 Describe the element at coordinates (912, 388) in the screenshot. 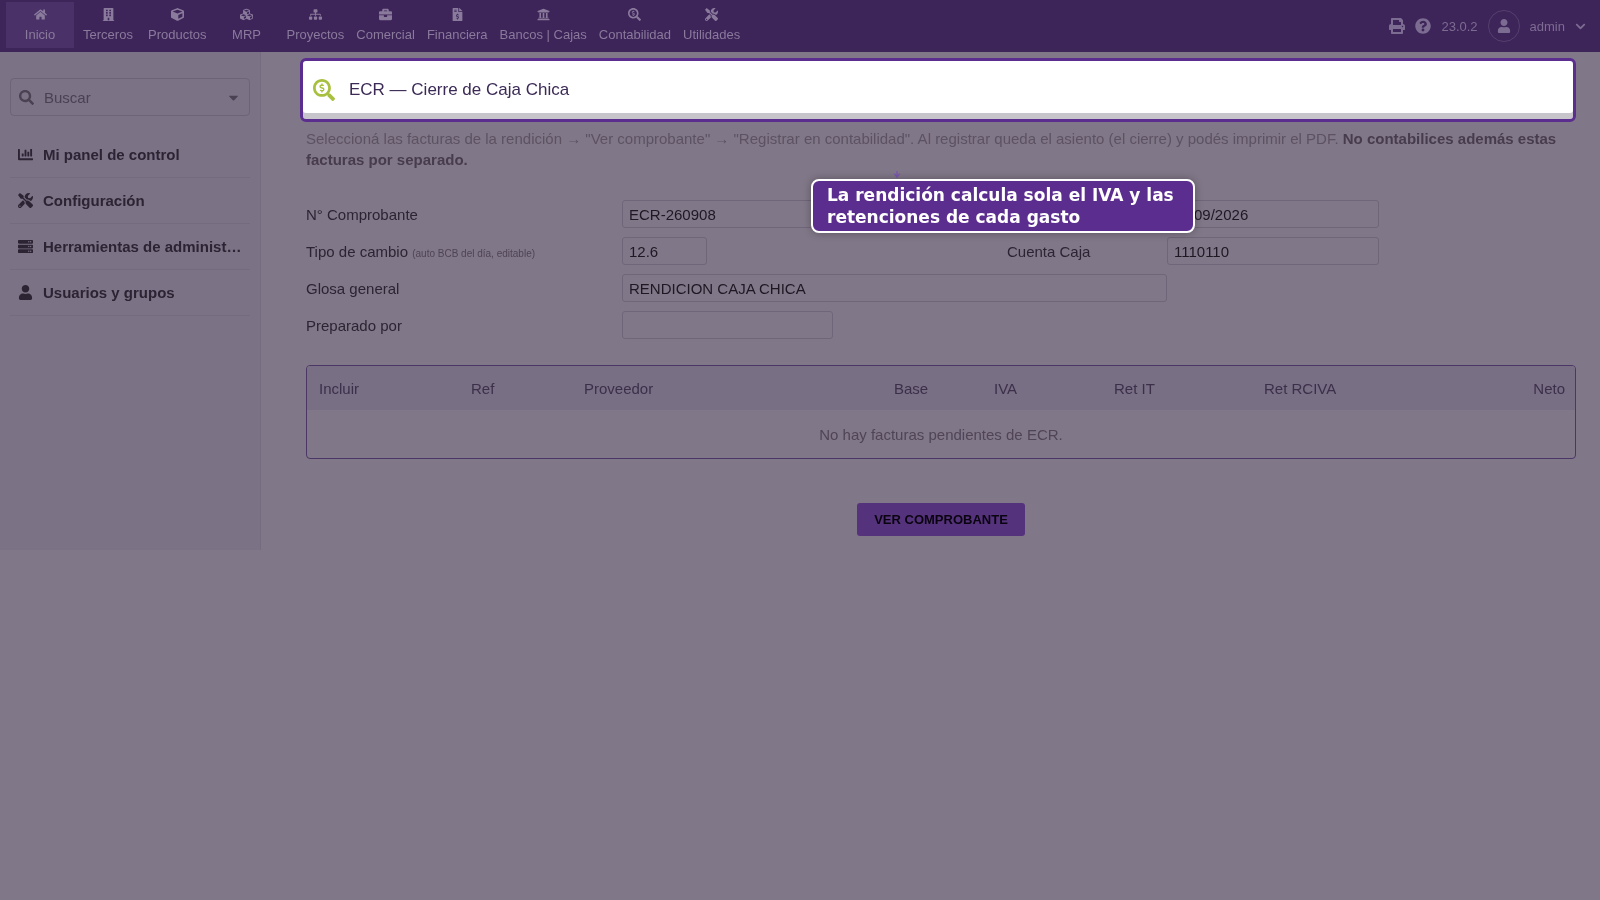

I see `column-header: Base` at that location.